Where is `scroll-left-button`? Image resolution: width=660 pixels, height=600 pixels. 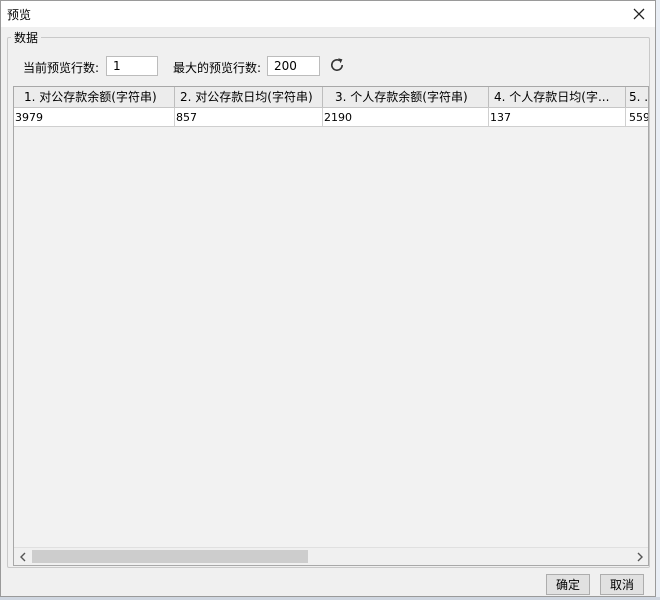
scroll-left-button is located at coordinates (22, 556).